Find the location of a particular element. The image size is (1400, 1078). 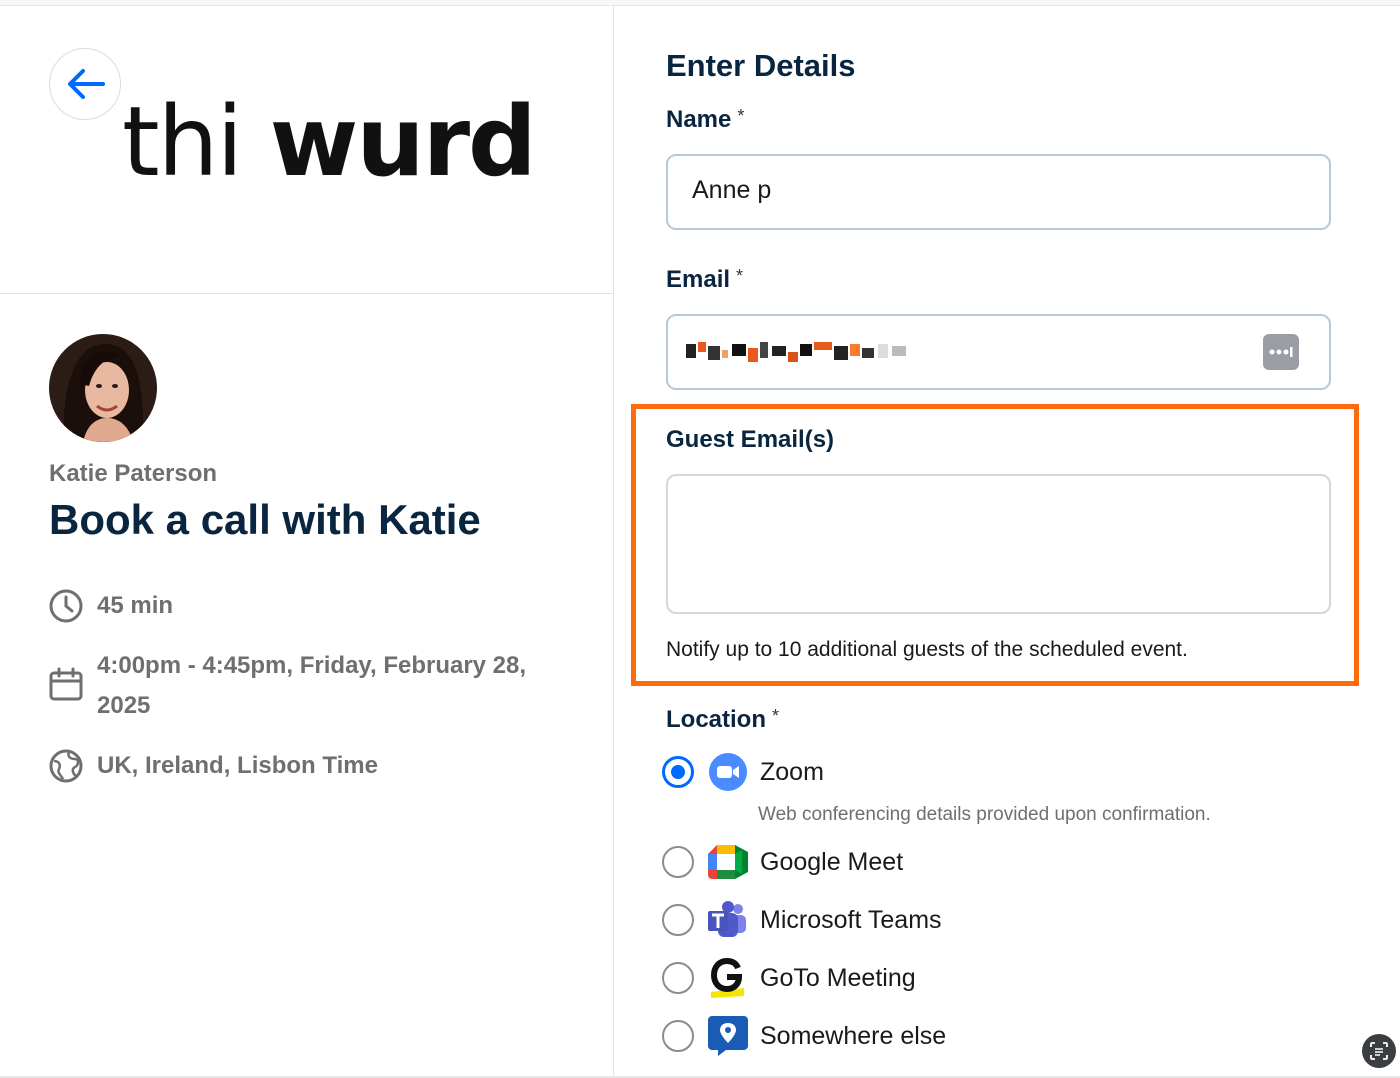

host-avatar is located at coordinates (103, 388).